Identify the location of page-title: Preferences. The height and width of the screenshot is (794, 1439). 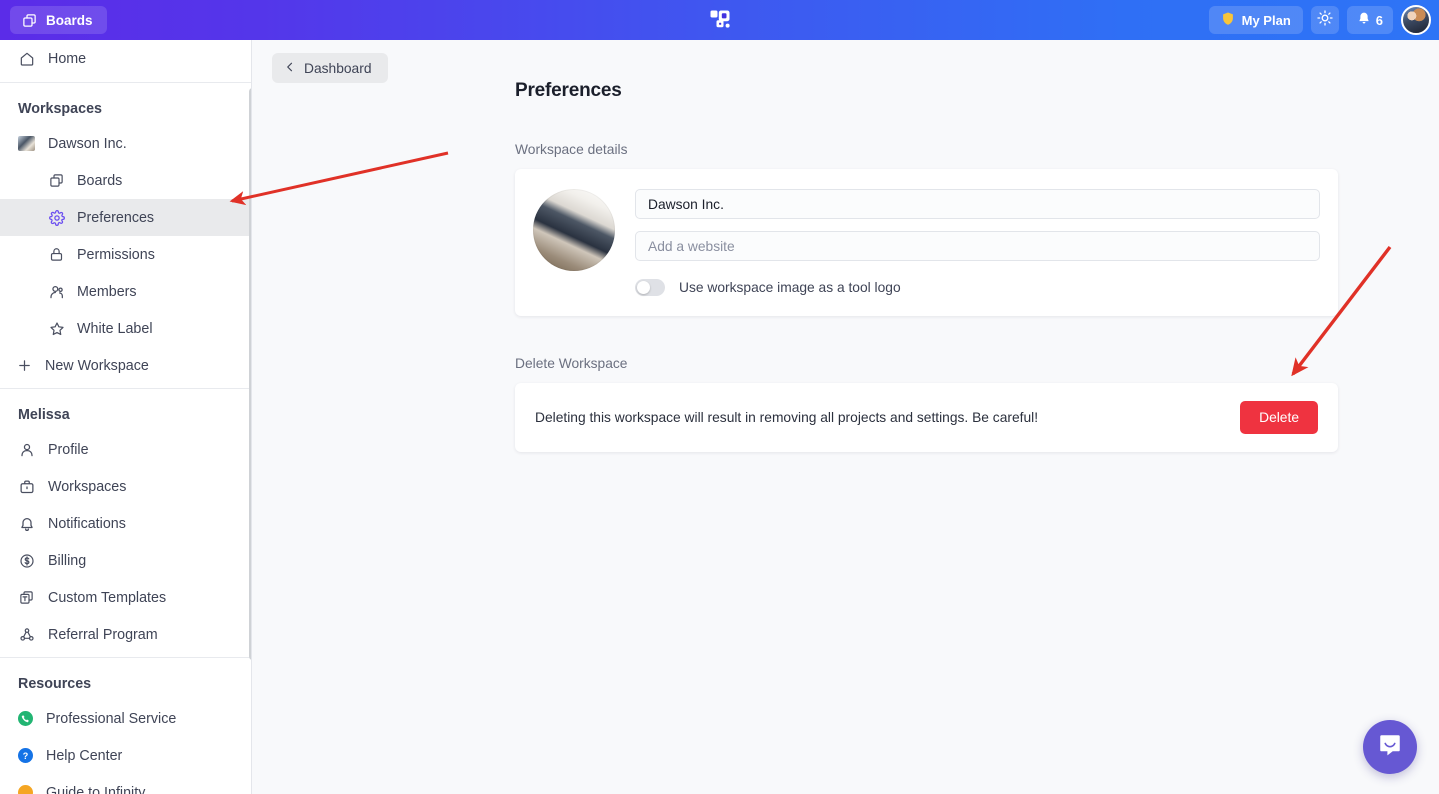
(568, 90).